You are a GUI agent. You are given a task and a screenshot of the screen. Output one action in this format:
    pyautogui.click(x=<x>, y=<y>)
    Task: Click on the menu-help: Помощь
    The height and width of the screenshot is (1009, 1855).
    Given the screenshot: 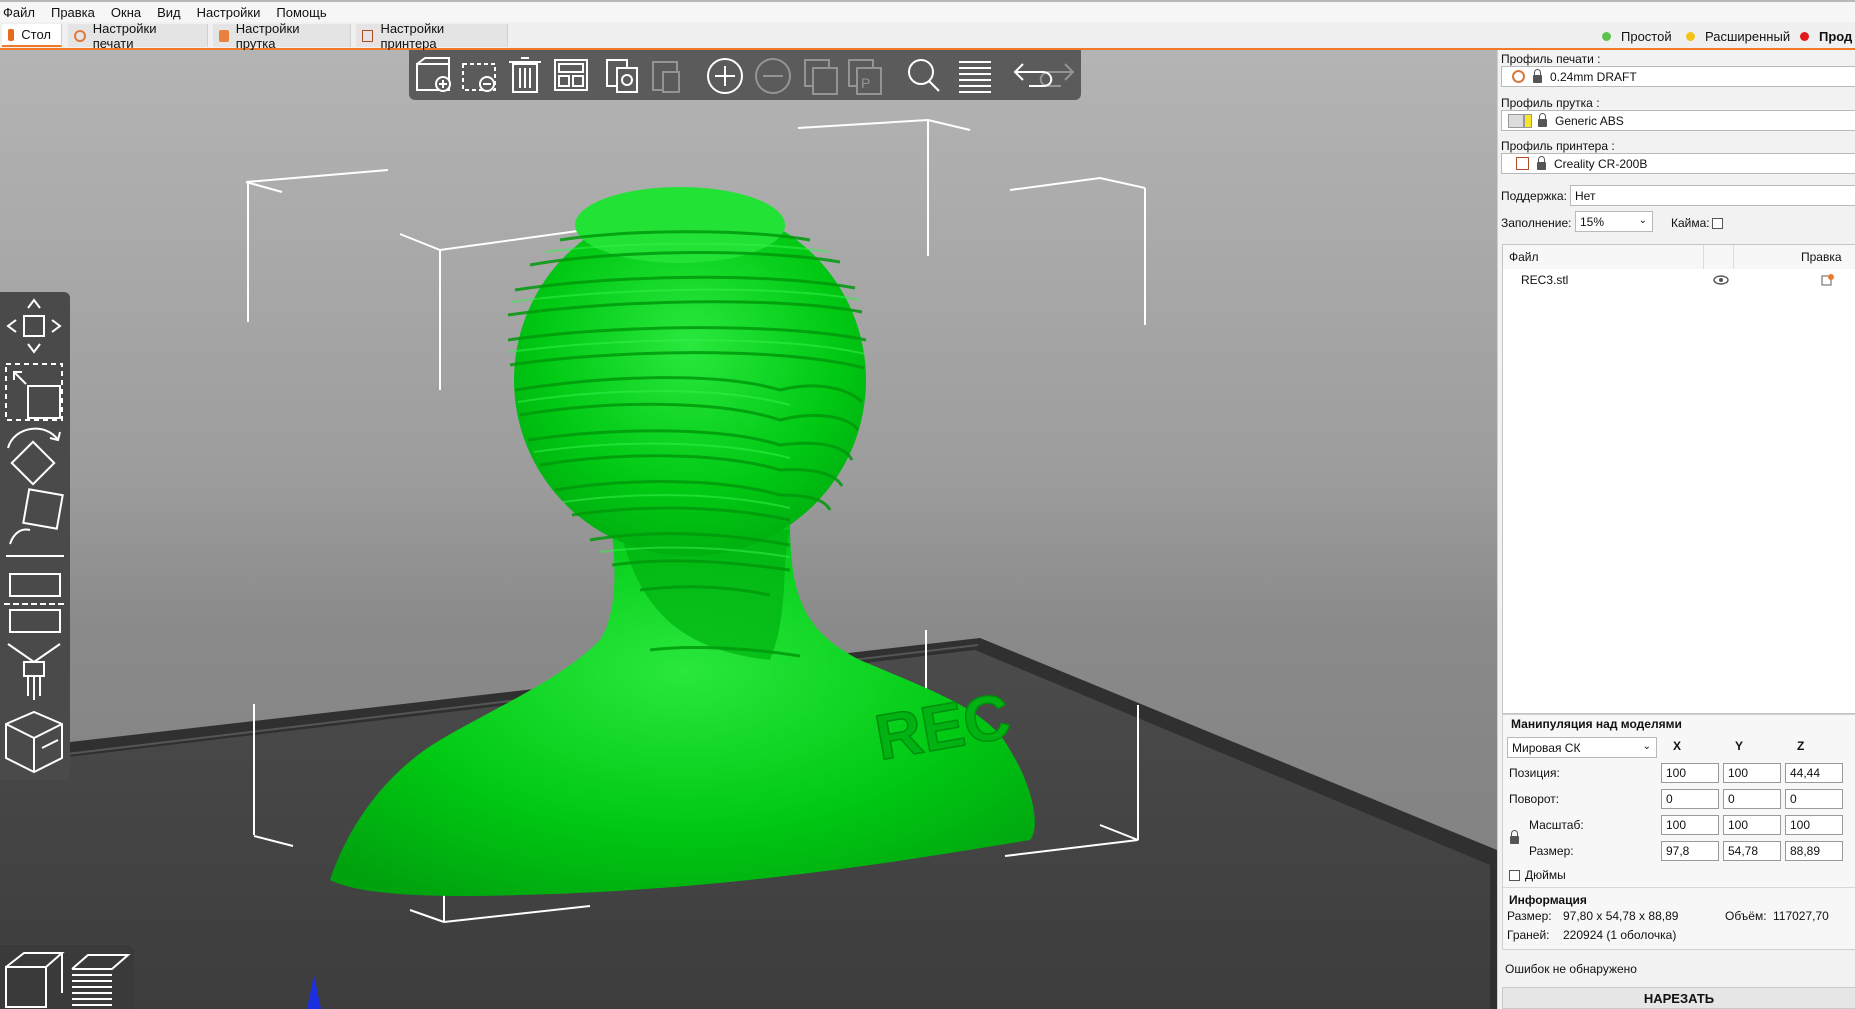 What is the action you would take?
    pyautogui.click(x=301, y=12)
    